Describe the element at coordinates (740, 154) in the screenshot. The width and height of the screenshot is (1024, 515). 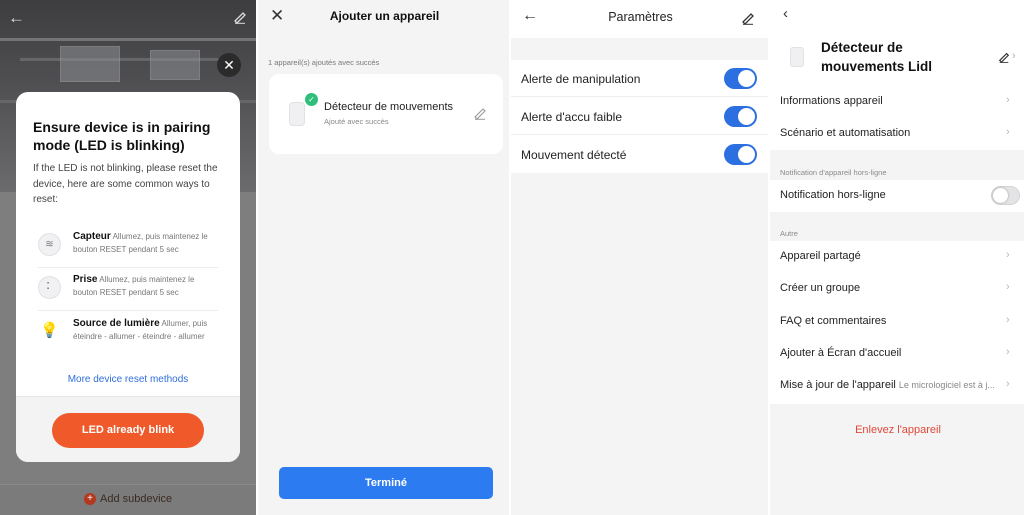
I see `motion-detected-toggle` at that location.